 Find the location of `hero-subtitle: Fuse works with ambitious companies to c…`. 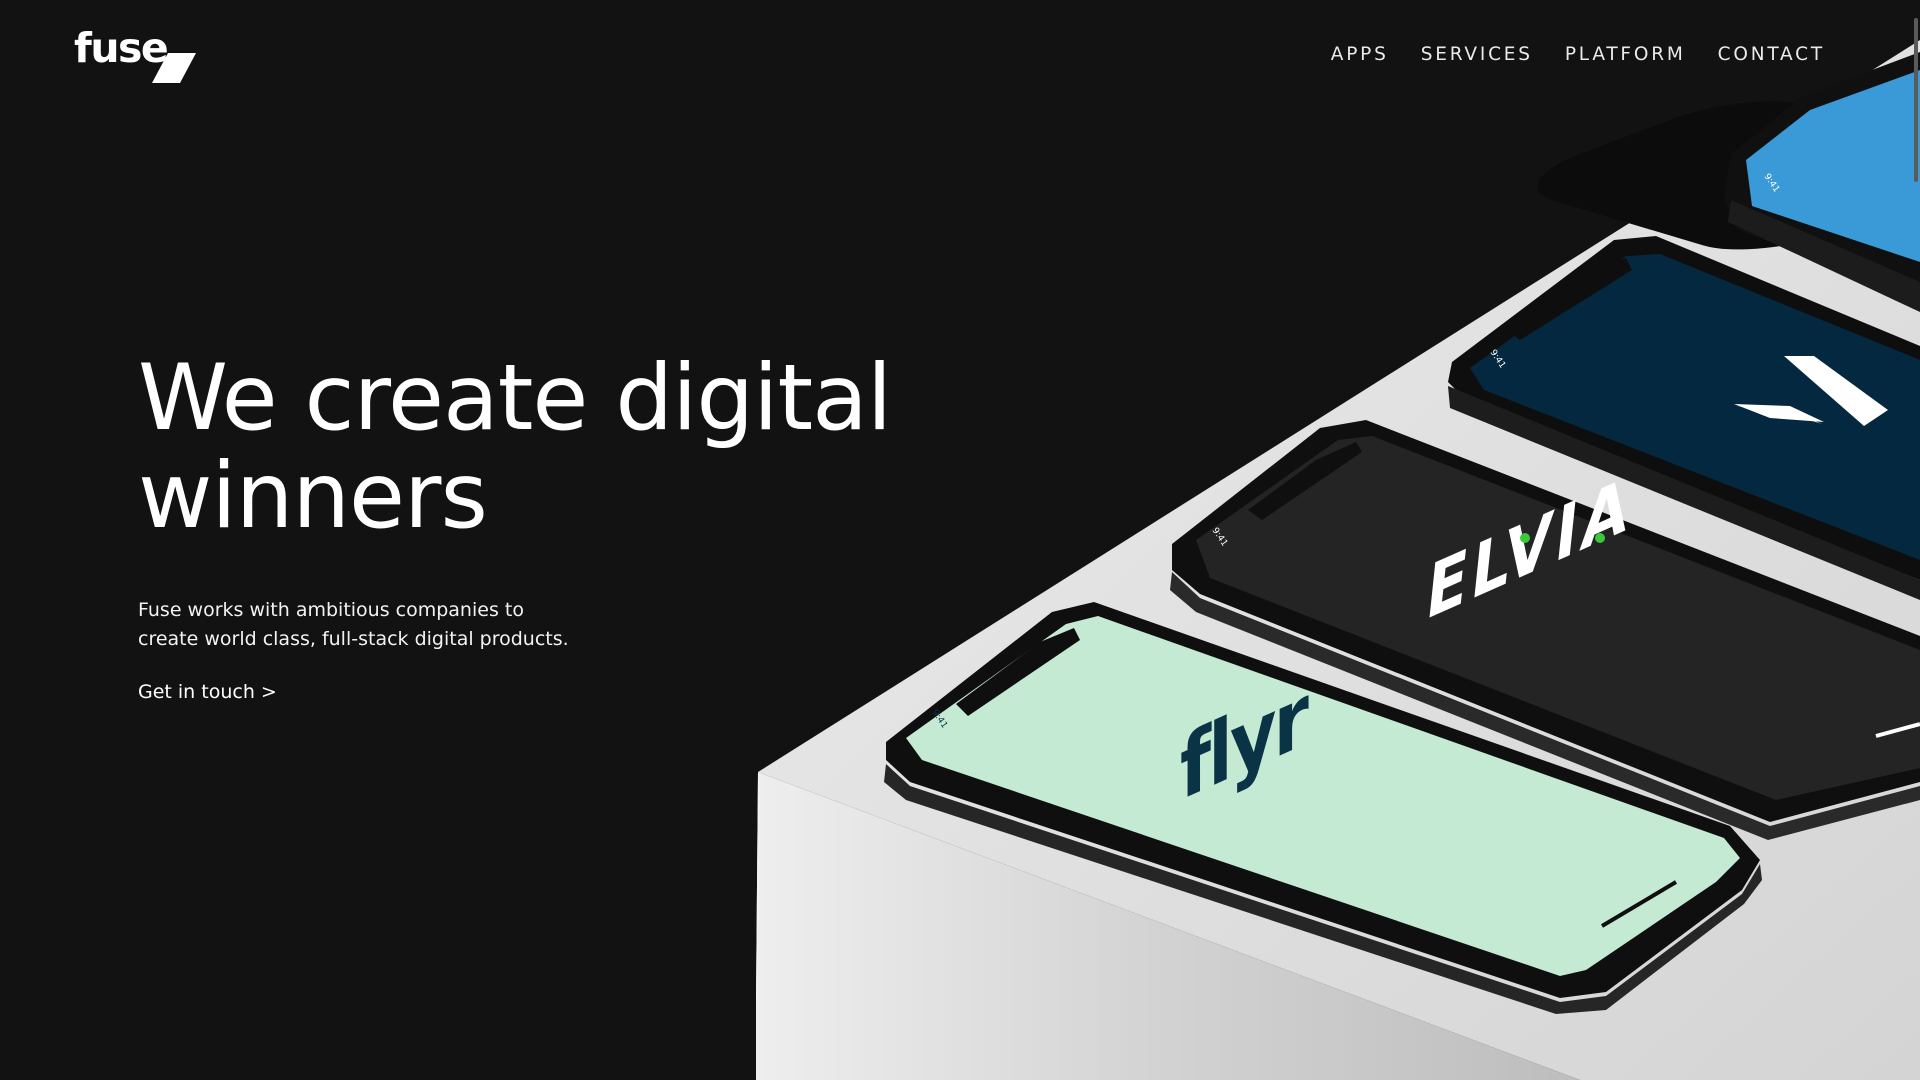

hero-subtitle: Fuse works with ambitious companies to c… is located at coordinates (373, 625).